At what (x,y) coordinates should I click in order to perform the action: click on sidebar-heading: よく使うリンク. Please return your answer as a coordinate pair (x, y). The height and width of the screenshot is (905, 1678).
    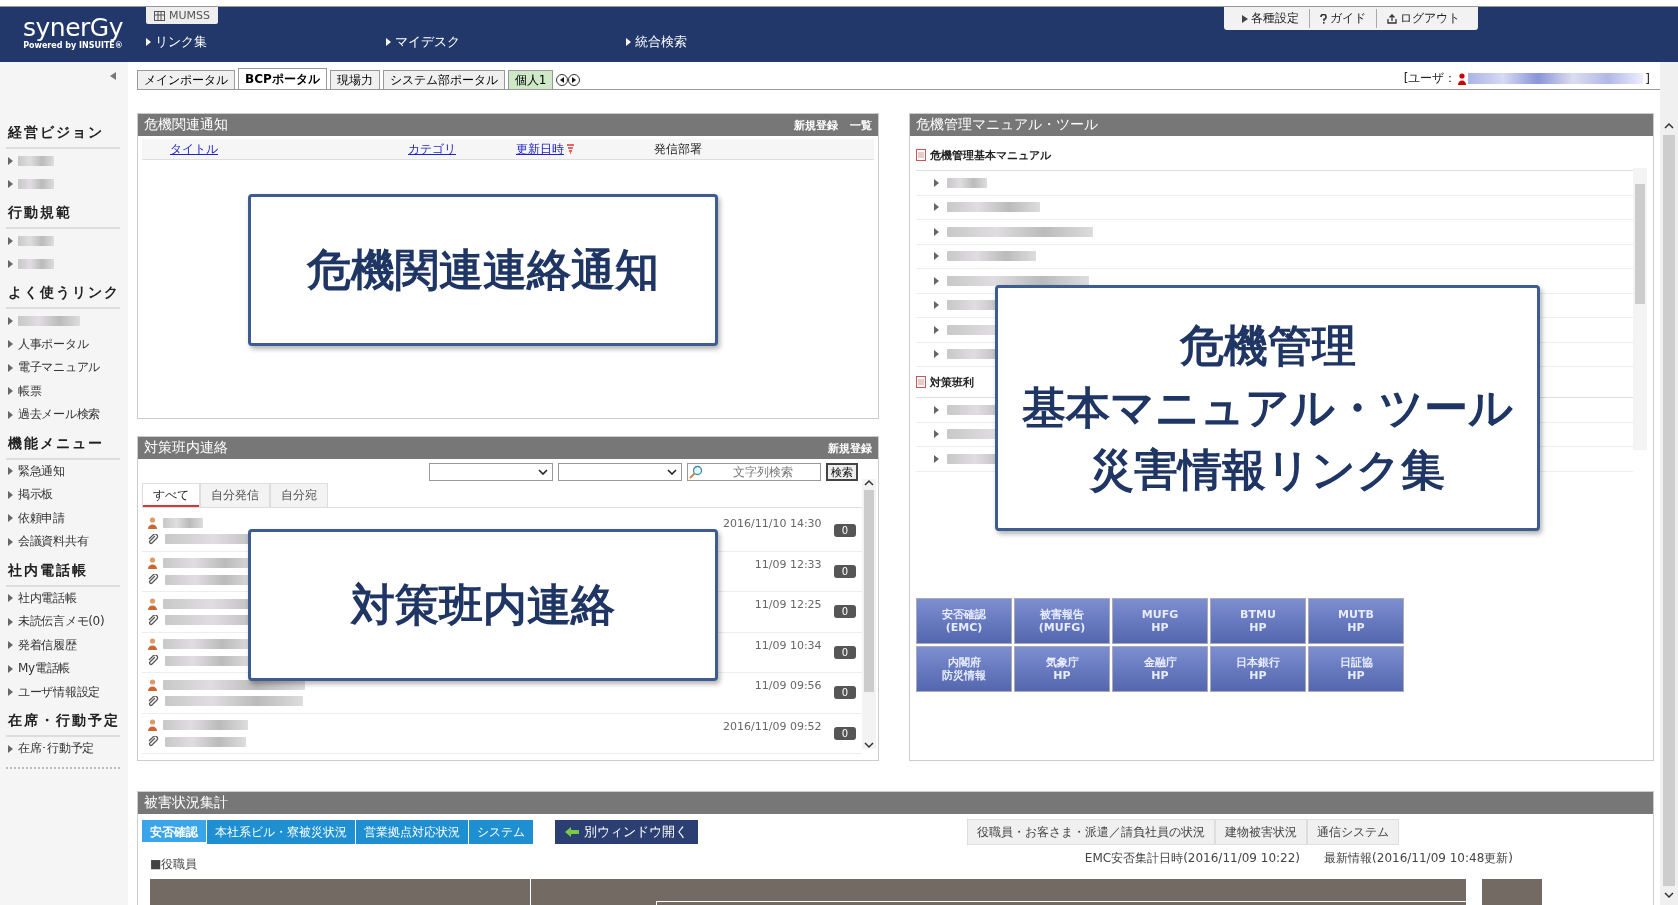
    Looking at the image, I should click on (63, 296).